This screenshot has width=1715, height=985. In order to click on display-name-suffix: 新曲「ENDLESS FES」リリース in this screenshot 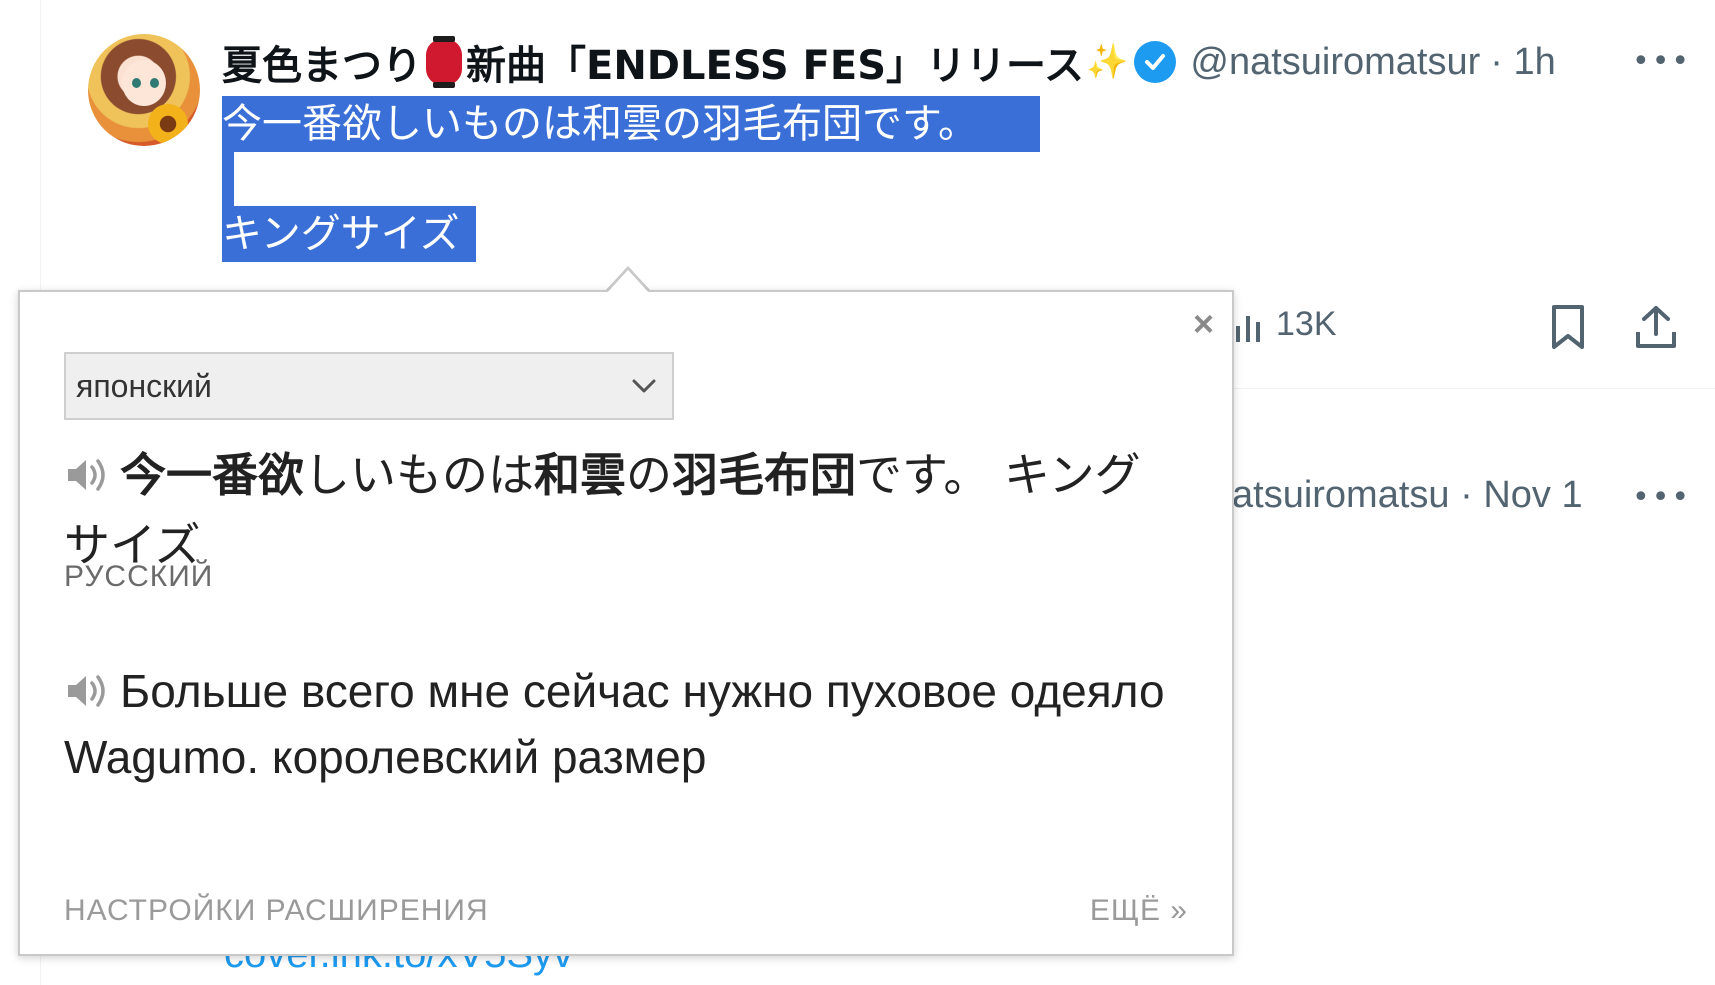, I will do `click(775, 62)`.